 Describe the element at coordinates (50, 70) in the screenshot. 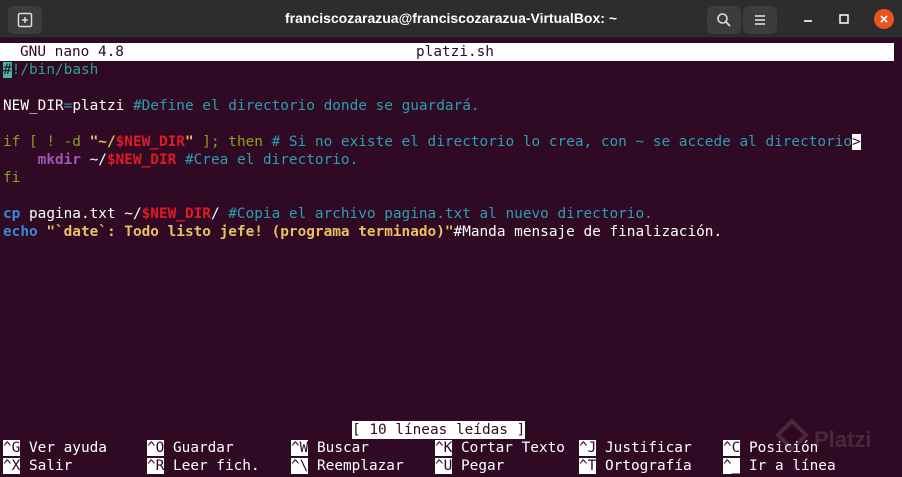

I see `code-line-1: #!/bin/bash` at that location.